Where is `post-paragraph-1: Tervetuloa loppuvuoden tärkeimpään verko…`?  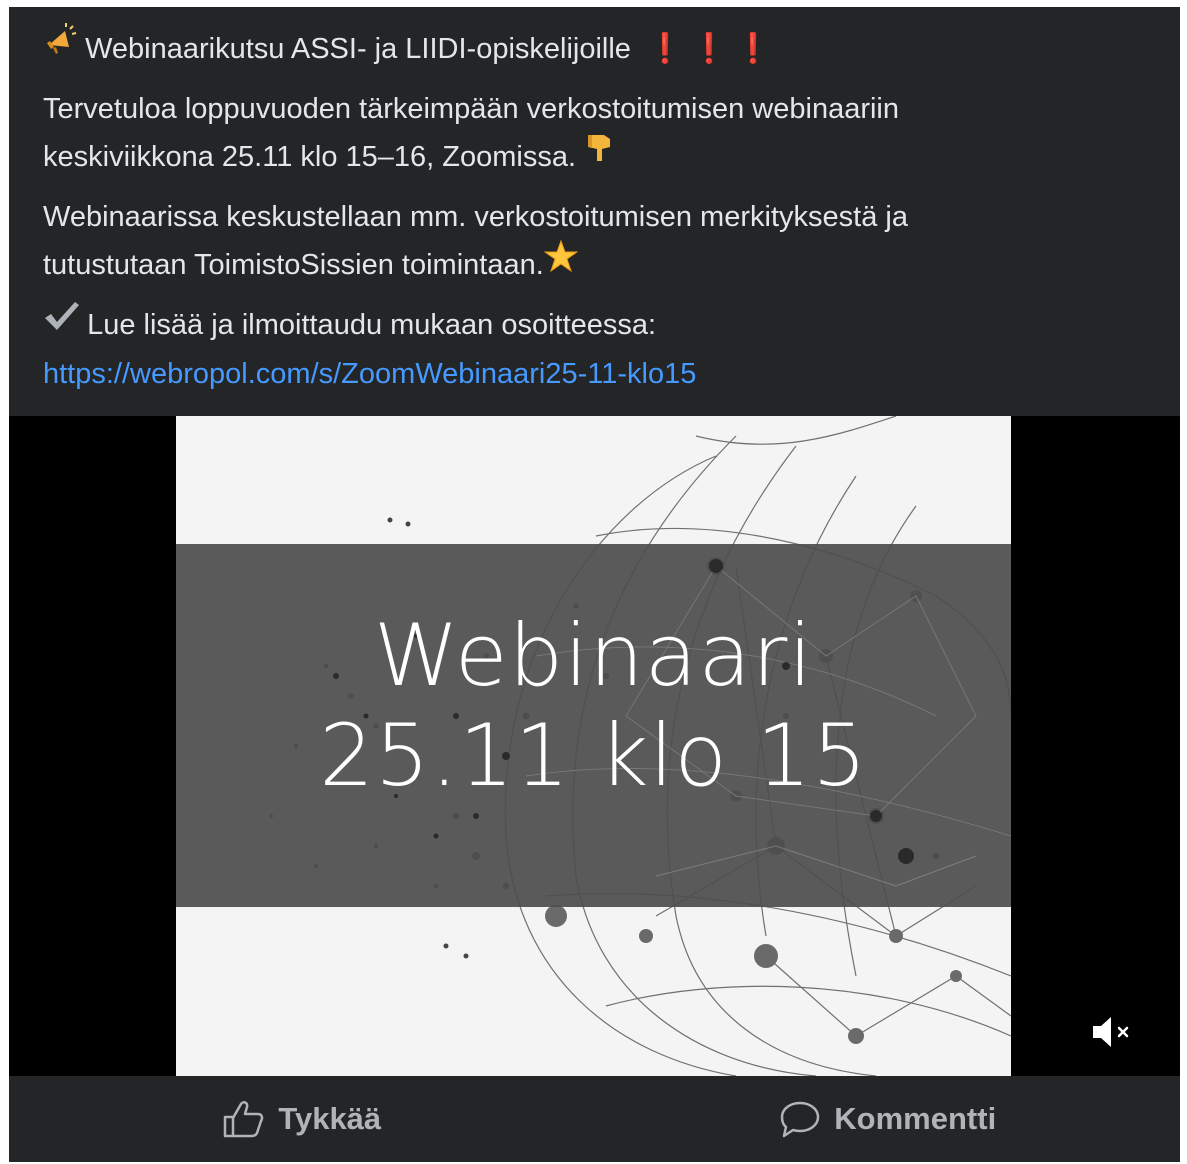 post-paragraph-1: Tervetuloa loppuvuoden tärkeimpään verko… is located at coordinates (603, 134).